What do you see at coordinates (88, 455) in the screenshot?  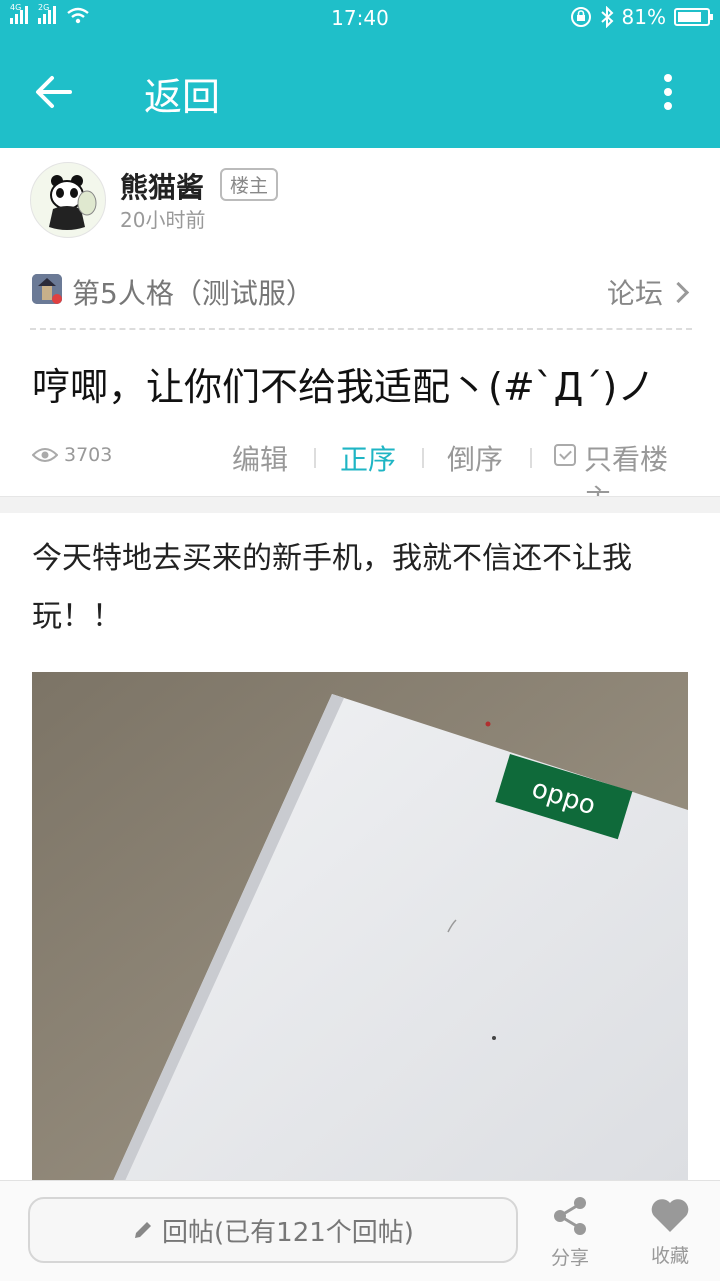 I see `view-count: 3703` at bounding box center [88, 455].